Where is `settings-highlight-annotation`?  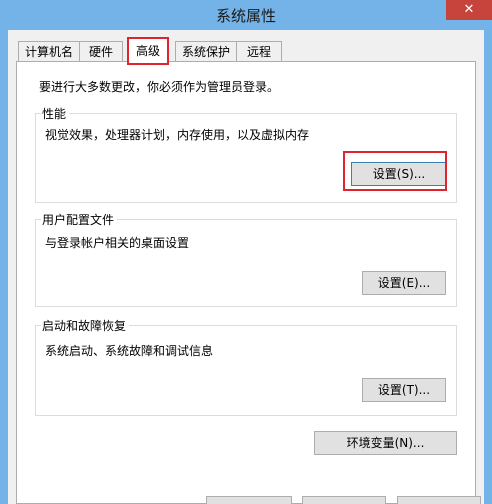
settings-highlight-annotation is located at coordinates (395, 171).